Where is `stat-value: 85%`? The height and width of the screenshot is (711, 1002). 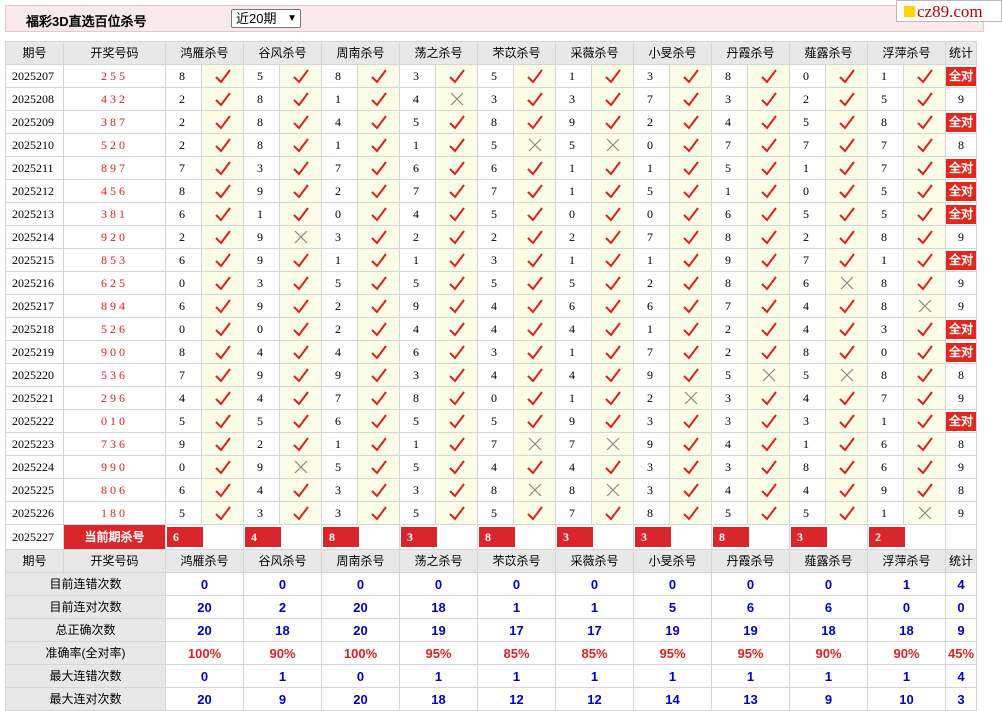
stat-value: 85% is located at coordinates (516, 653).